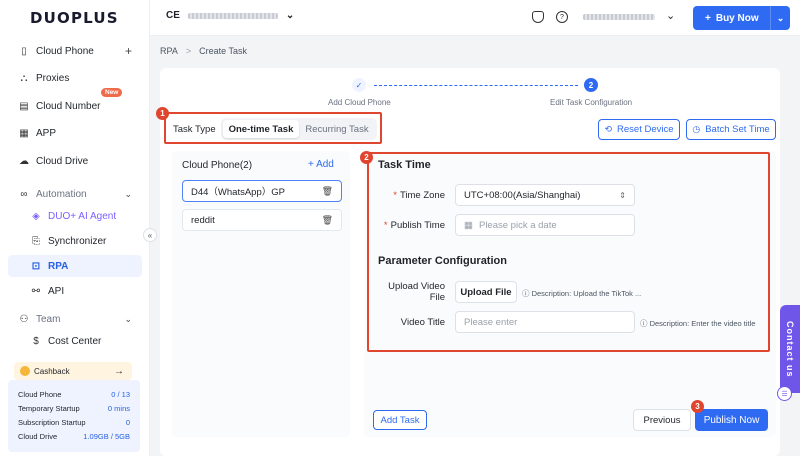 This screenshot has width=800, height=456. I want to click on arrow-right-icon: →, so click(119, 371).